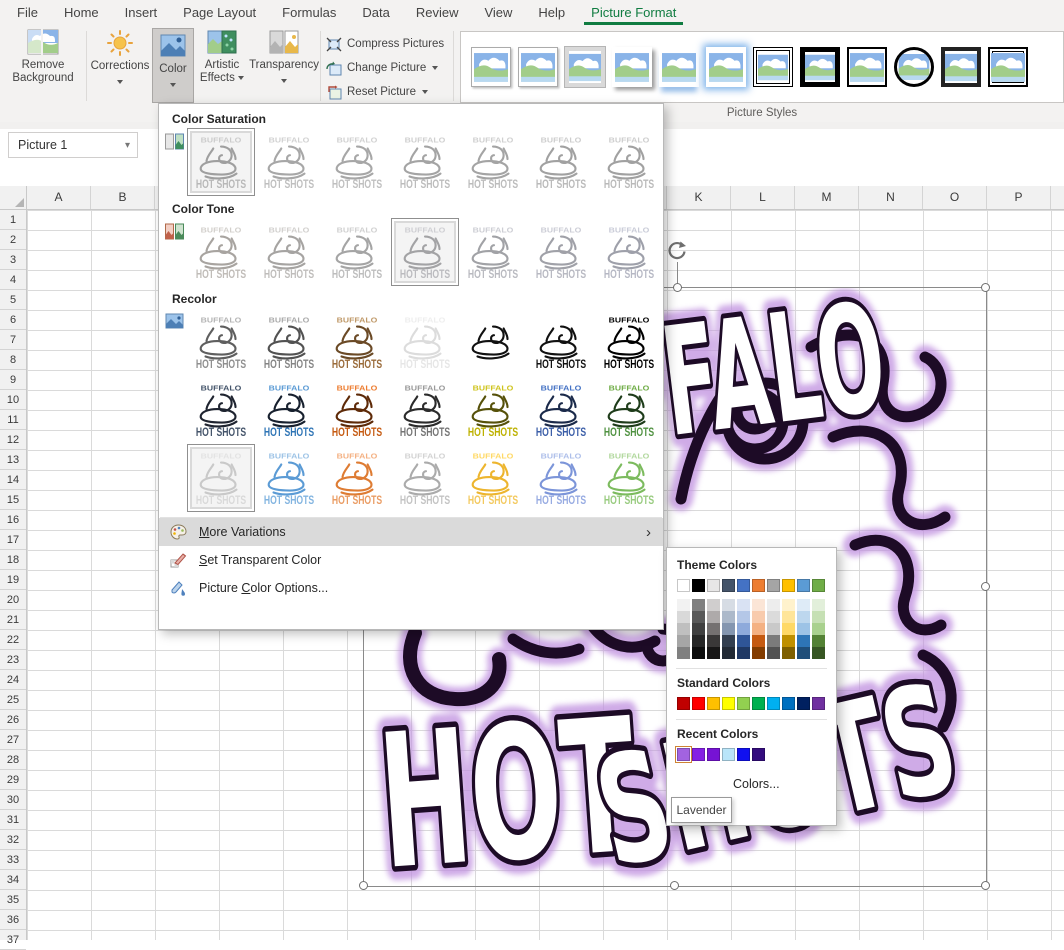  I want to click on recolor-option-r1-c2: BUFFALO HOT SHOTS, so click(289, 342).